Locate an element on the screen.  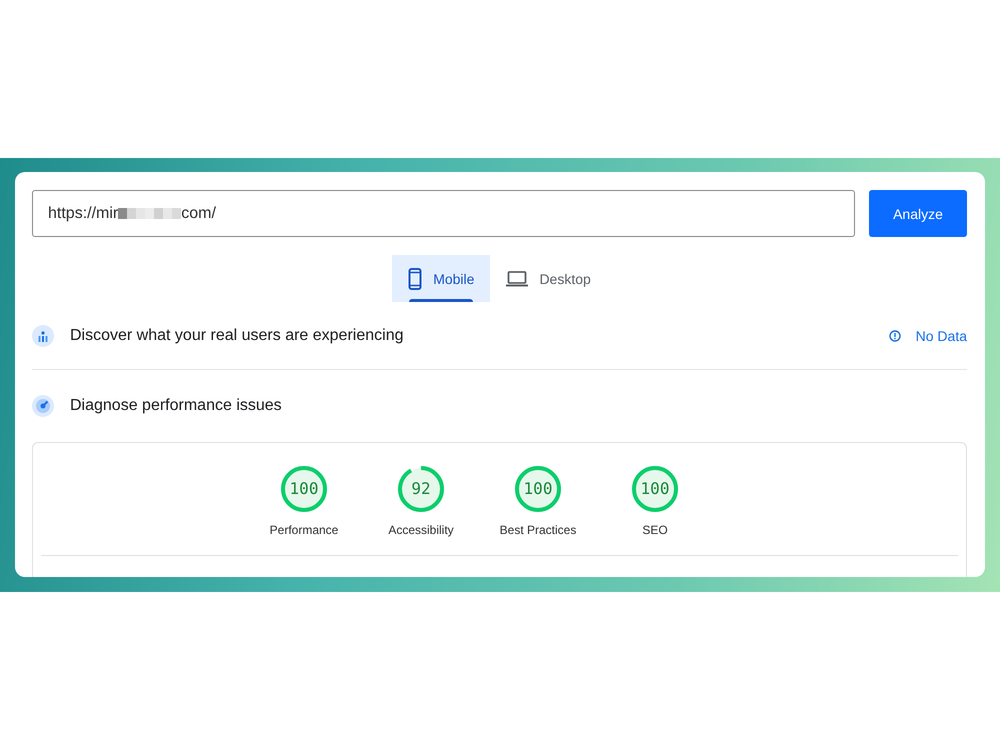
score-label: Performance is located at coordinates (304, 530).